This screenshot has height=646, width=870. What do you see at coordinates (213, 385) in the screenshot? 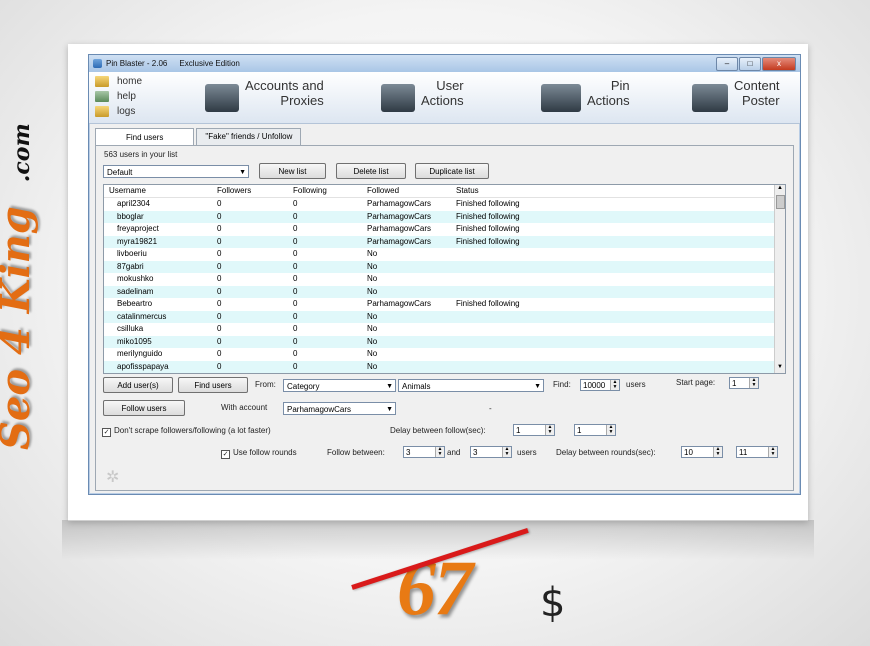
I see `find-users-button: Find users` at bounding box center [213, 385].